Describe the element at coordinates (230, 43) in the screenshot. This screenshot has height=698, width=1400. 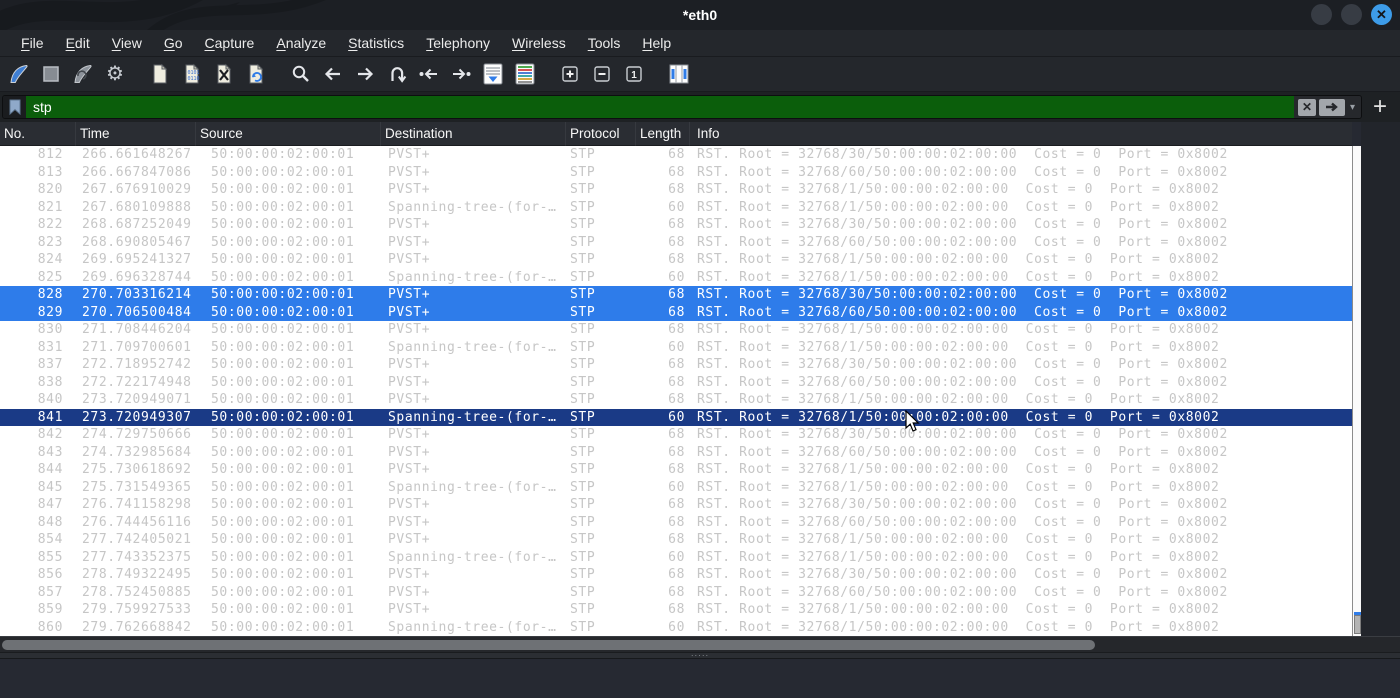
I see `menu-item-capture: Capture` at that location.